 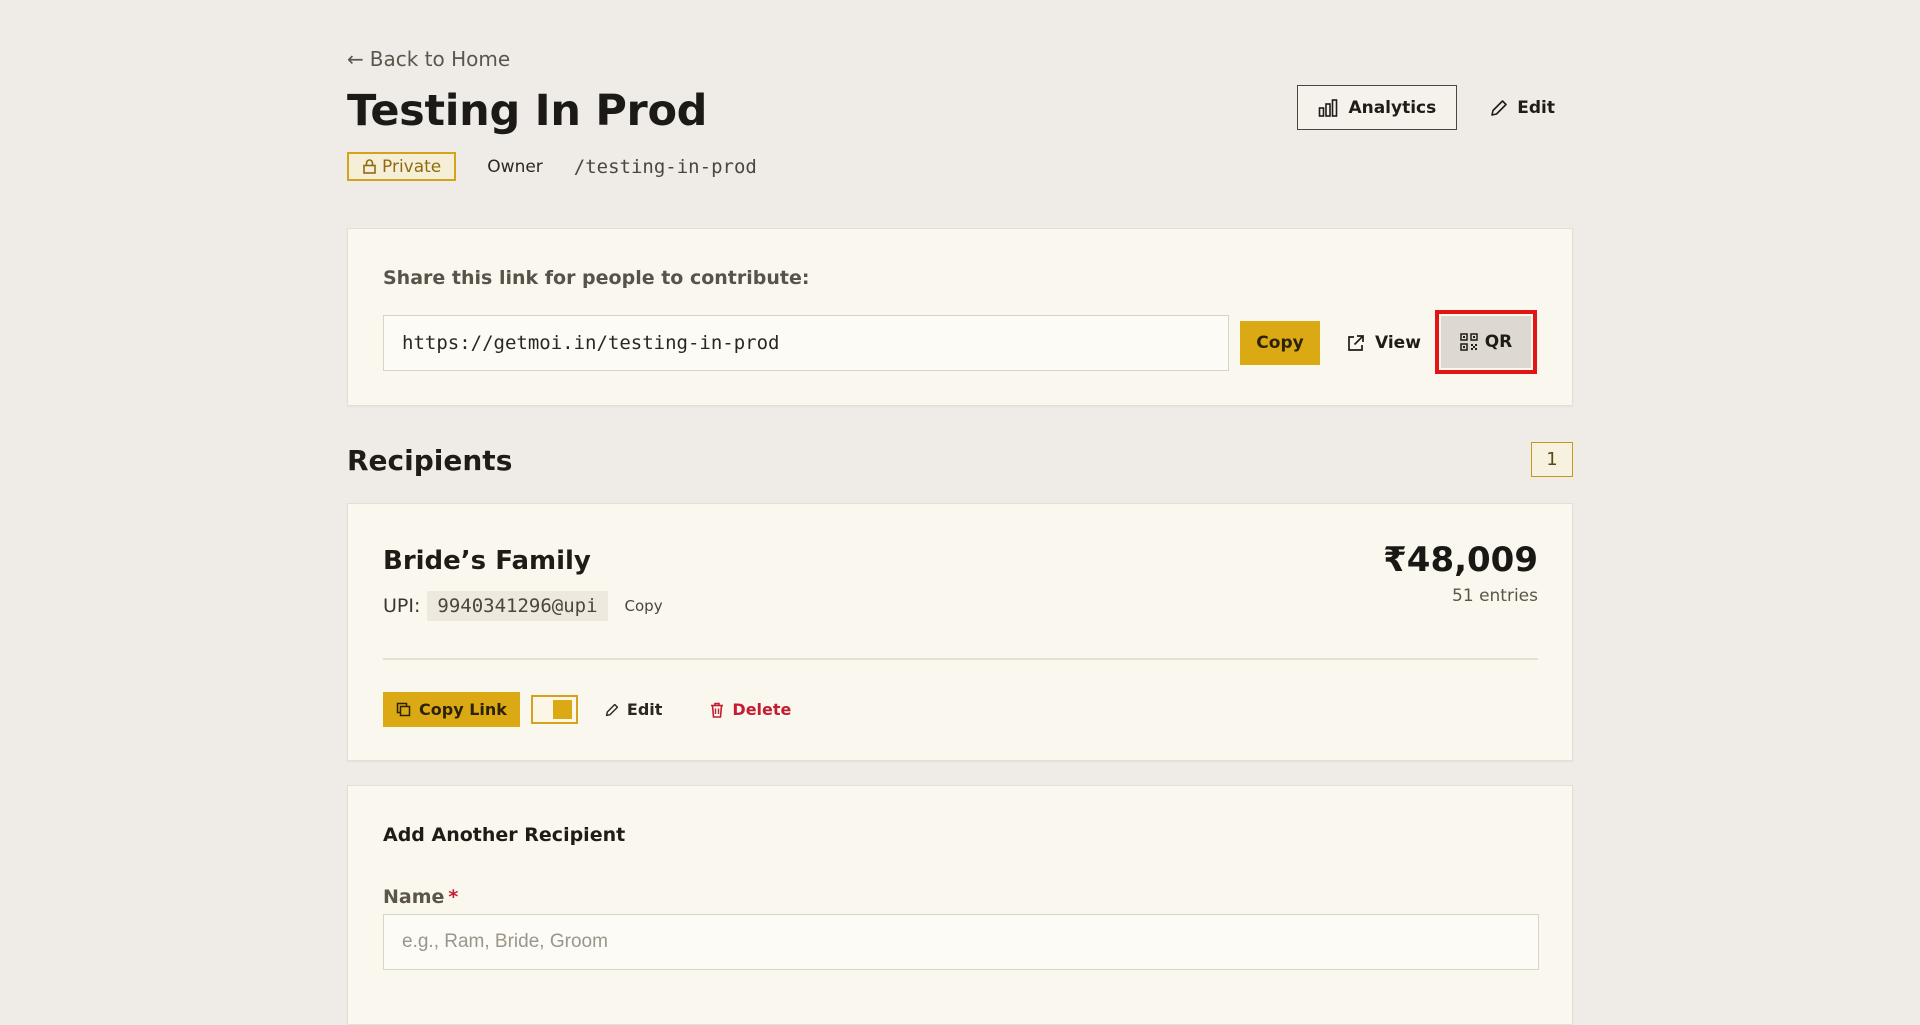 What do you see at coordinates (504, 835) in the screenshot?
I see `add-recipient-title: Add Another Recipient` at bounding box center [504, 835].